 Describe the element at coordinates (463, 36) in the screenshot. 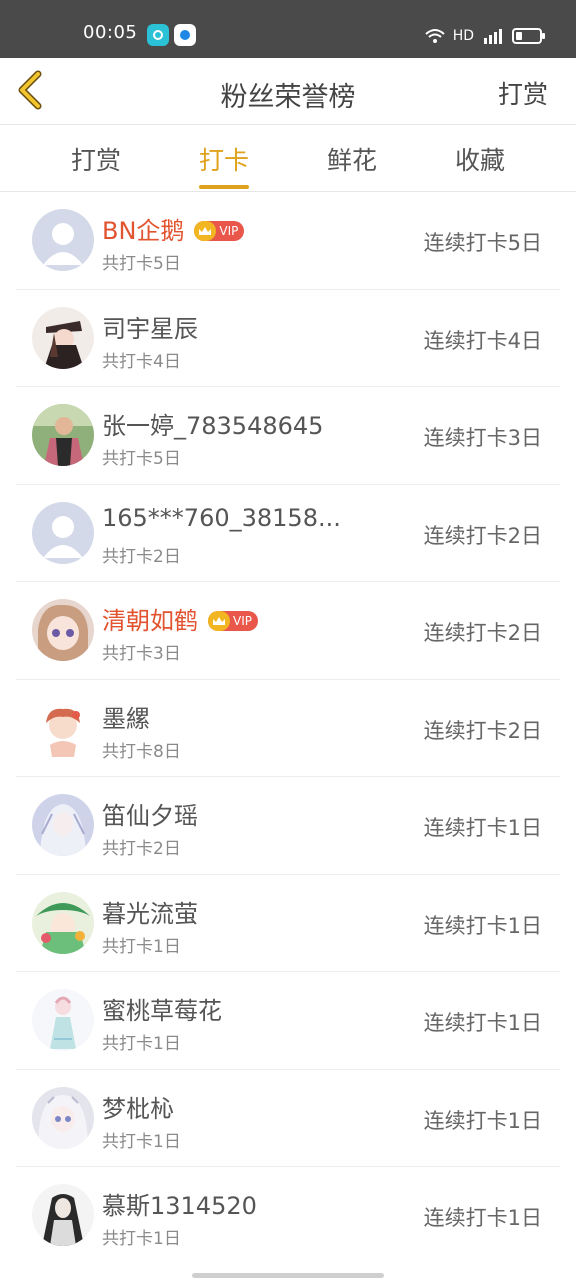

I see `network-label: HD` at that location.